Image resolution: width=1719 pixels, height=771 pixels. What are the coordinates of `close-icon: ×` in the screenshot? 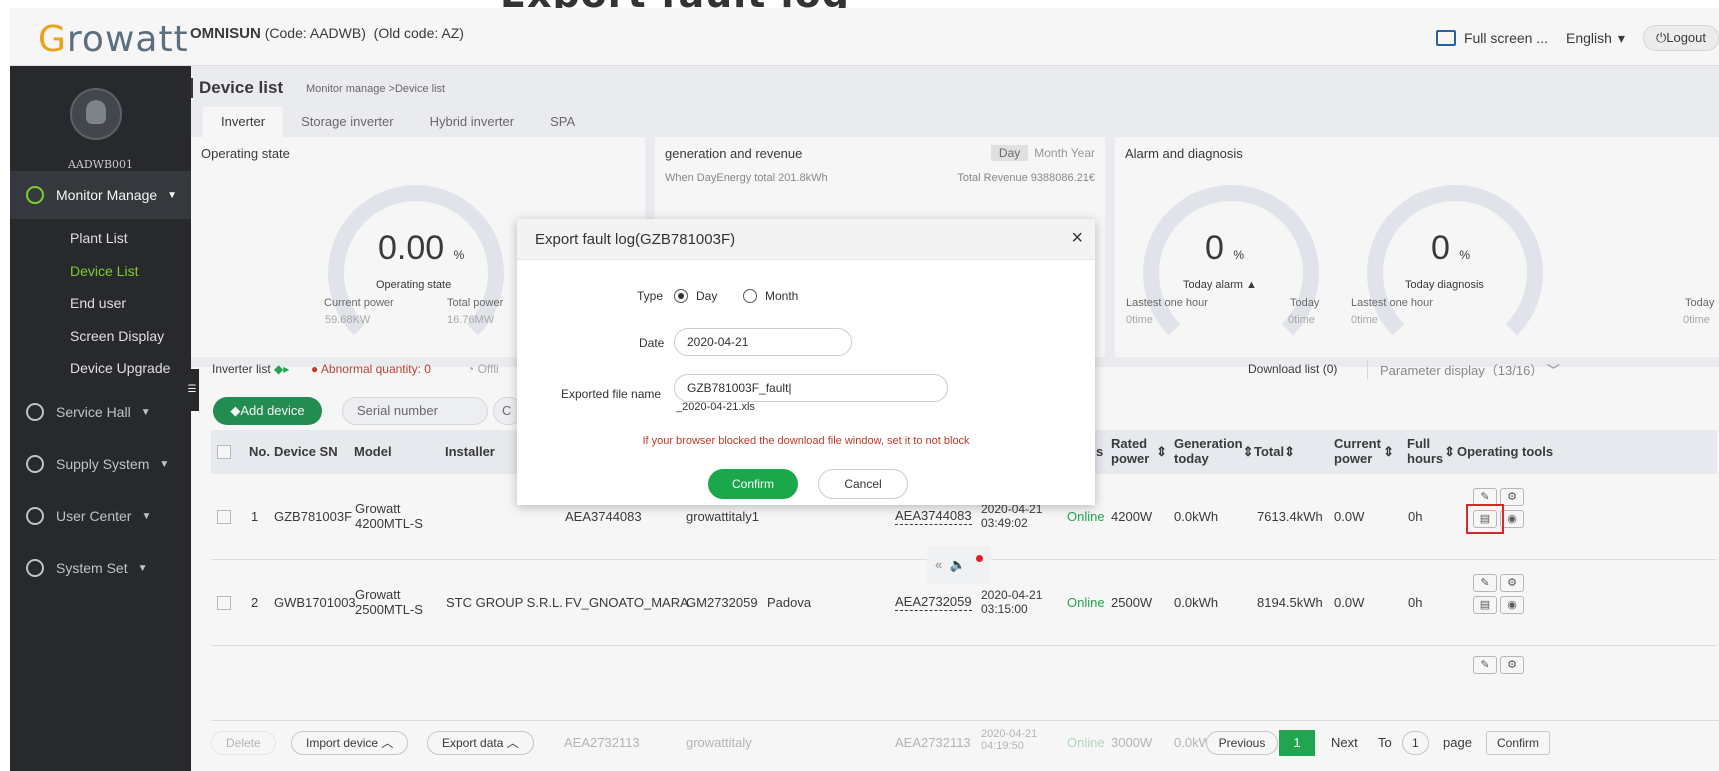 It's located at (1077, 238).